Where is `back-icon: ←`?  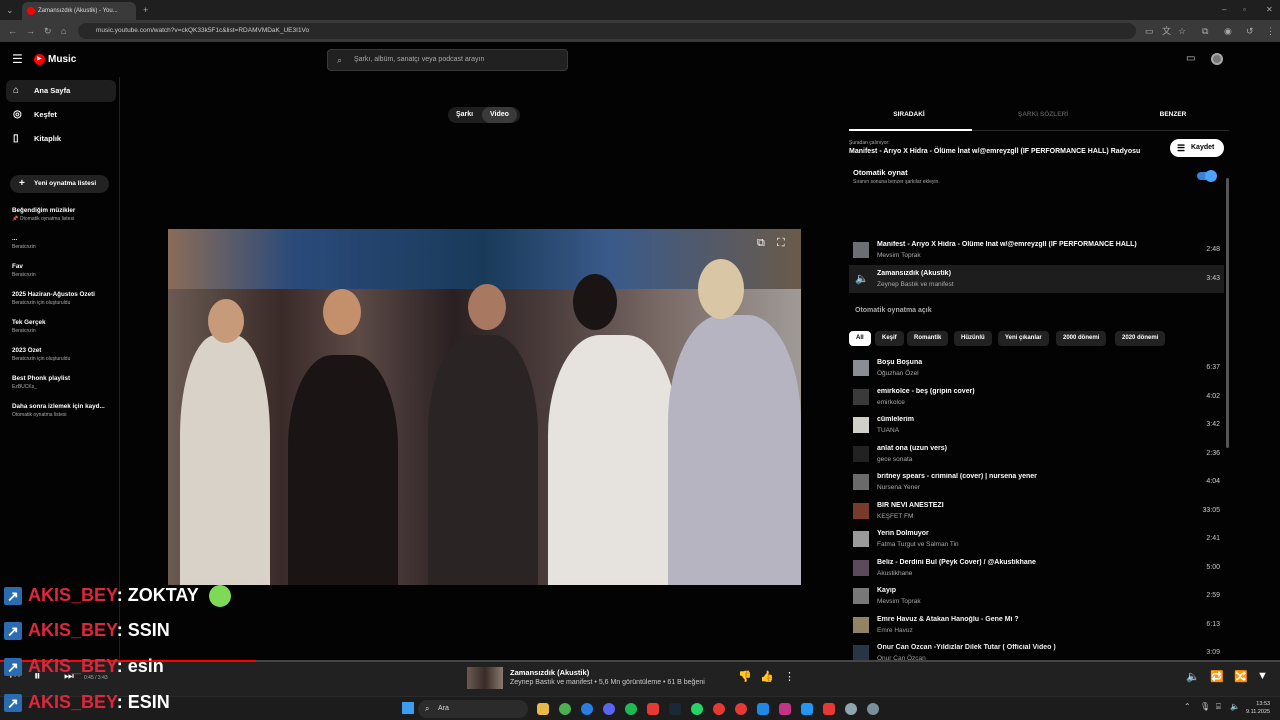 back-icon: ← is located at coordinates (12, 31).